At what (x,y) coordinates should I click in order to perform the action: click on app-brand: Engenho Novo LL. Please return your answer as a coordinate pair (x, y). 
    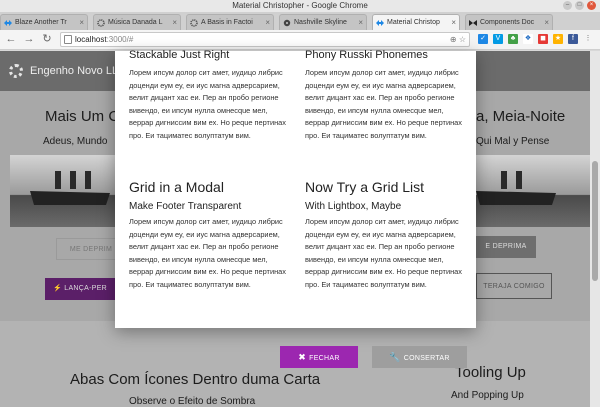
    Looking at the image, I should click on (74, 71).